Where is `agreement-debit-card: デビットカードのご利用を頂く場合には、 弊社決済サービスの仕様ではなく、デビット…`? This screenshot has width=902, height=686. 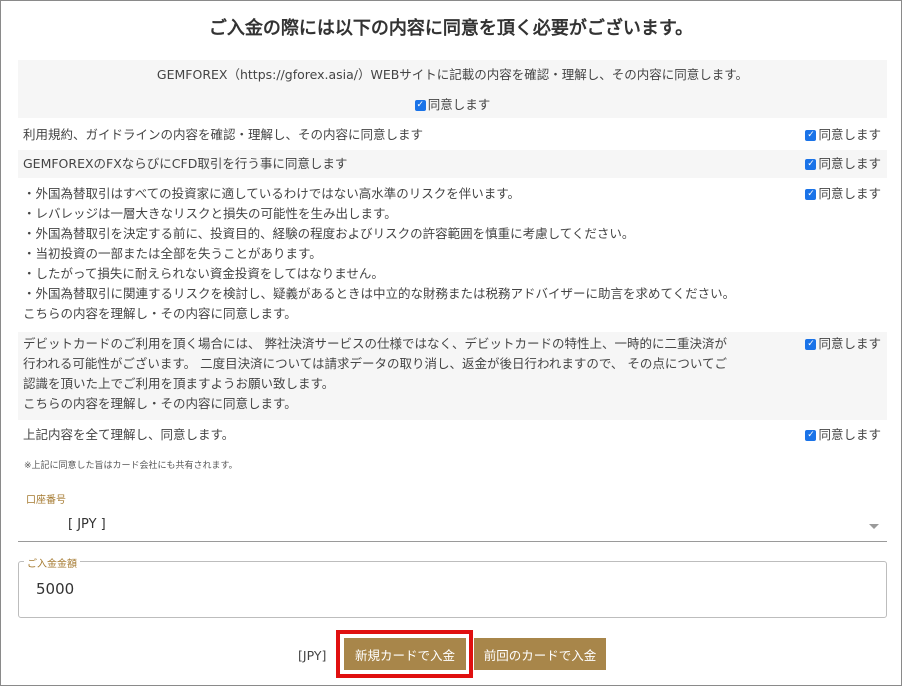 agreement-debit-card: デビットカードのご利用を頂く場合には、 弊社決済サービスの仕様ではなく、デビット… is located at coordinates (452, 376).